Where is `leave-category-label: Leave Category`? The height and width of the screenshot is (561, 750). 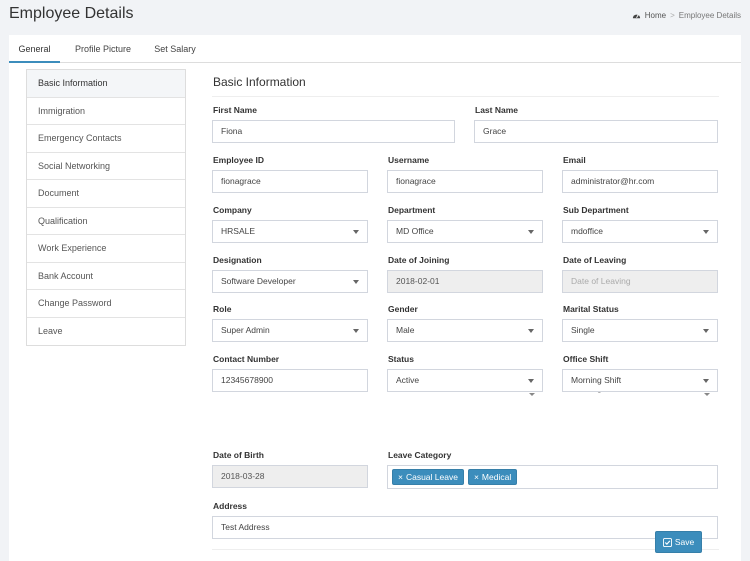
leave-category-label: Leave Category is located at coordinates (420, 455).